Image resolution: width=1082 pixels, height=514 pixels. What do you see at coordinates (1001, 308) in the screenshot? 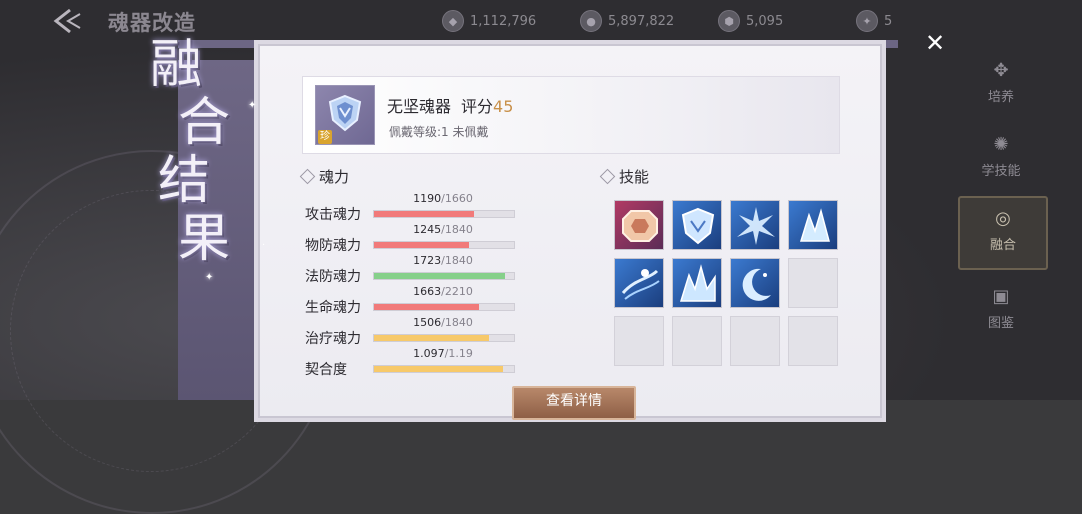
I see `side-tab-gallery: ▣ 图鉴` at bounding box center [1001, 308].